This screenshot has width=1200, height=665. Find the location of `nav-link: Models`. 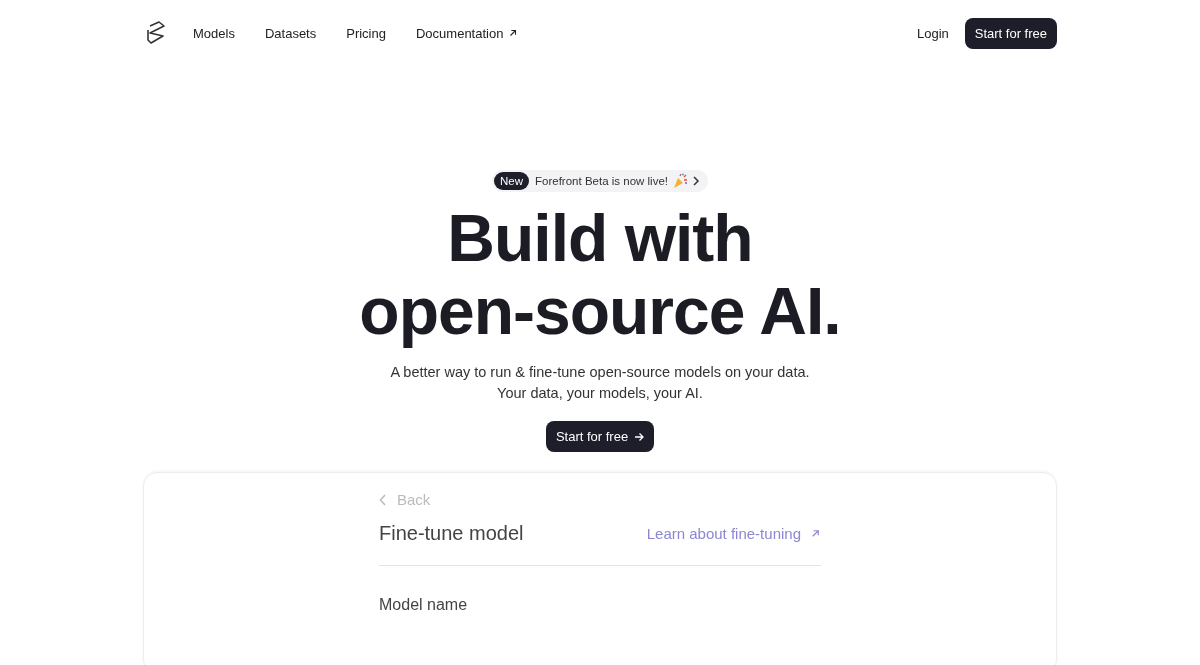

nav-link: Models is located at coordinates (214, 33).